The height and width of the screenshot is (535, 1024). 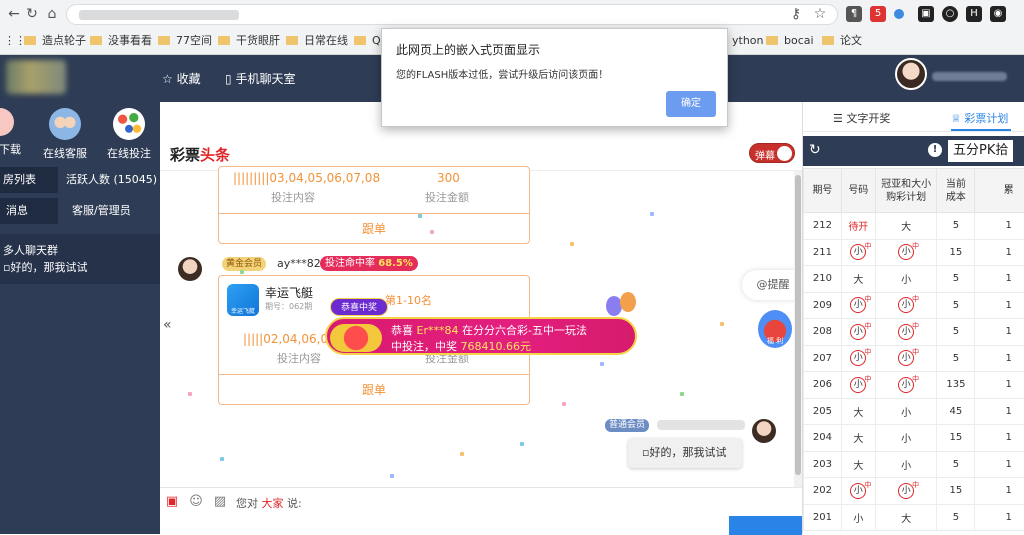 I want to click on send-button, so click(x=765, y=525).